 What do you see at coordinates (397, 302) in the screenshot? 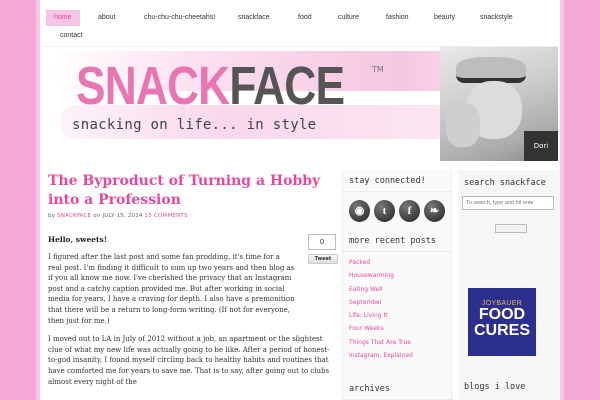
I see `recent-post-link: September` at bounding box center [397, 302].